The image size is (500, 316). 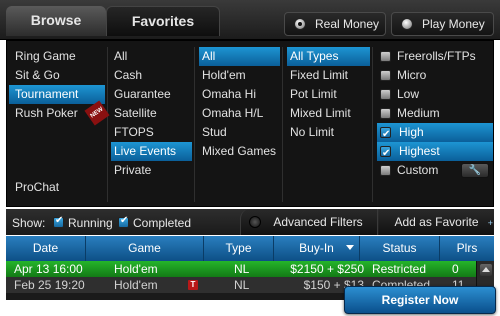 What do you see at coordinates (328, 75) in the screenshot?
I see `limit-fixed: Fixed Limit` at bounding box center [328, 75].